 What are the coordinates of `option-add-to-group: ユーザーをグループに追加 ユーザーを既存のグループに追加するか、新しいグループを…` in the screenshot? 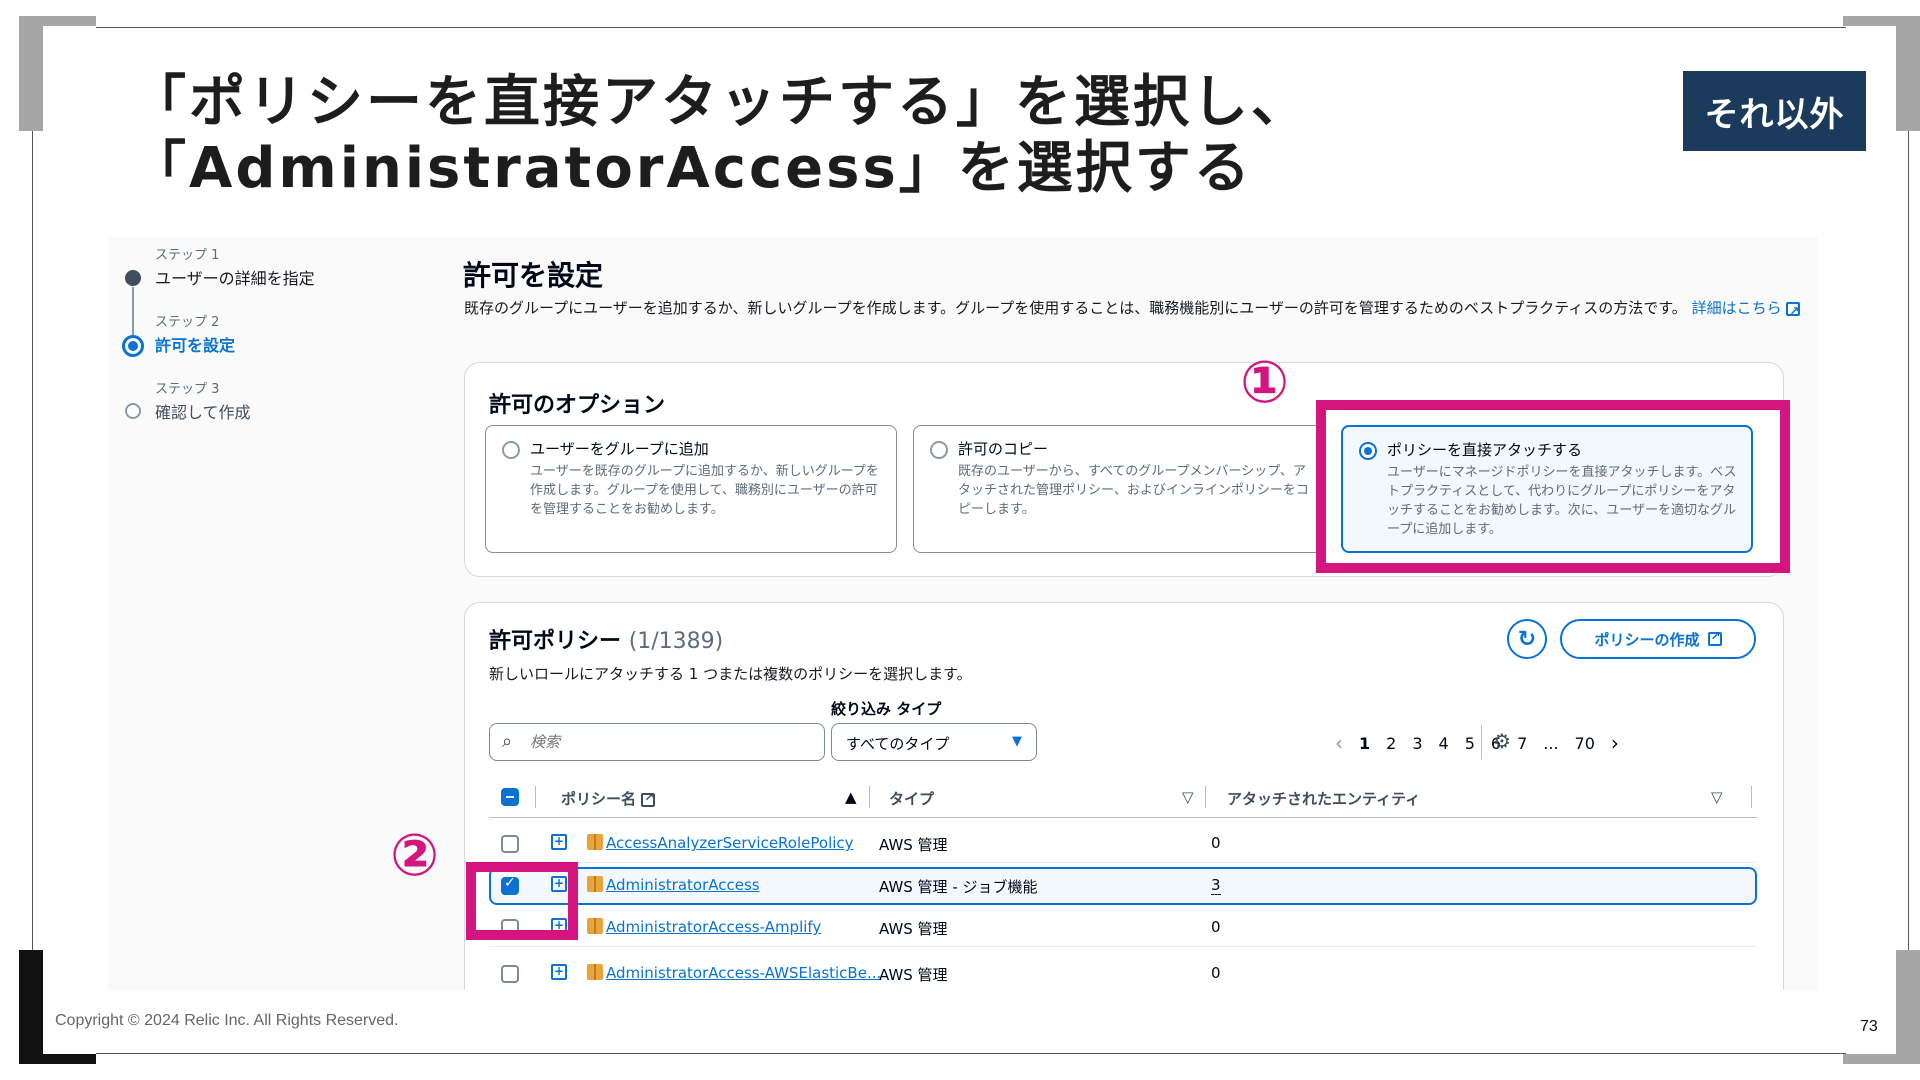 It's located at (691, 489).